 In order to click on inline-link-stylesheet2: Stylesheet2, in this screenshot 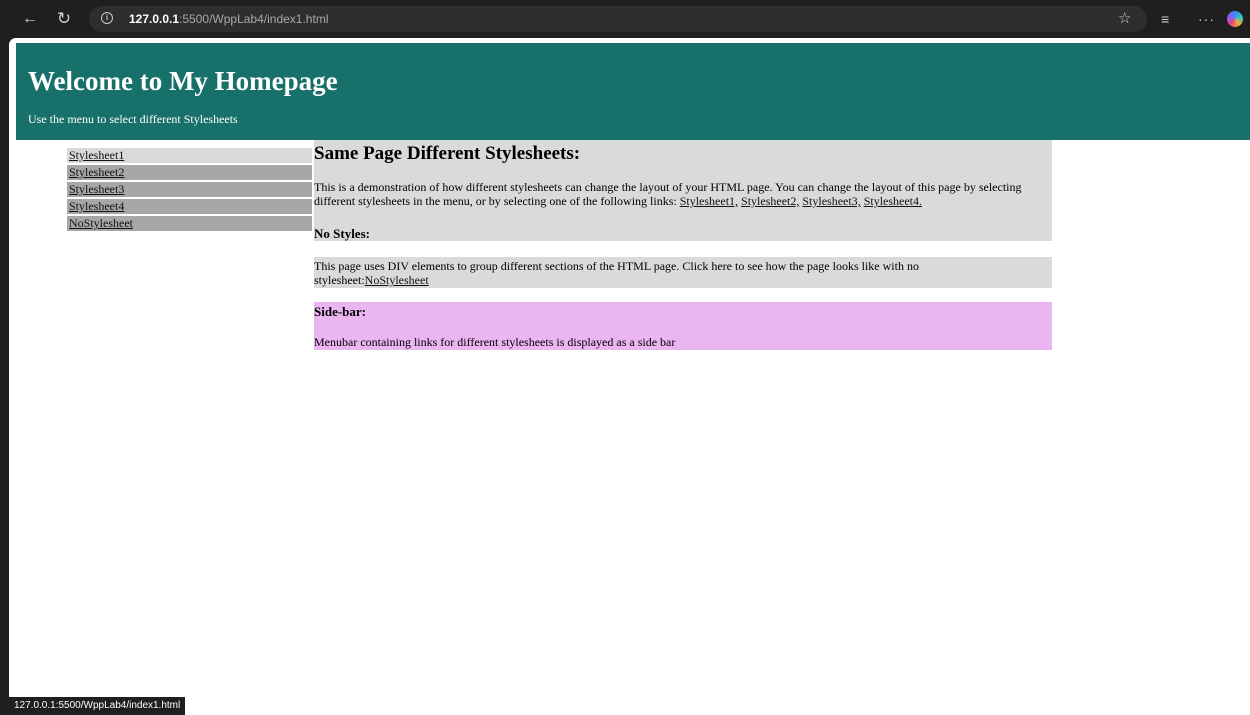, I will do `click(770, 201)`.